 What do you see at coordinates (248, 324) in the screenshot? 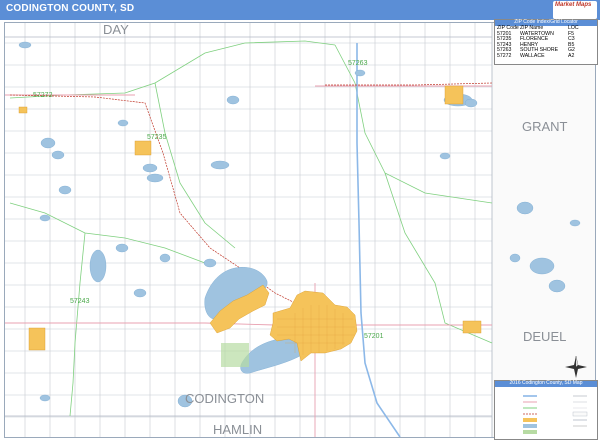
I see `state-road` at bounding box center [248, 324].